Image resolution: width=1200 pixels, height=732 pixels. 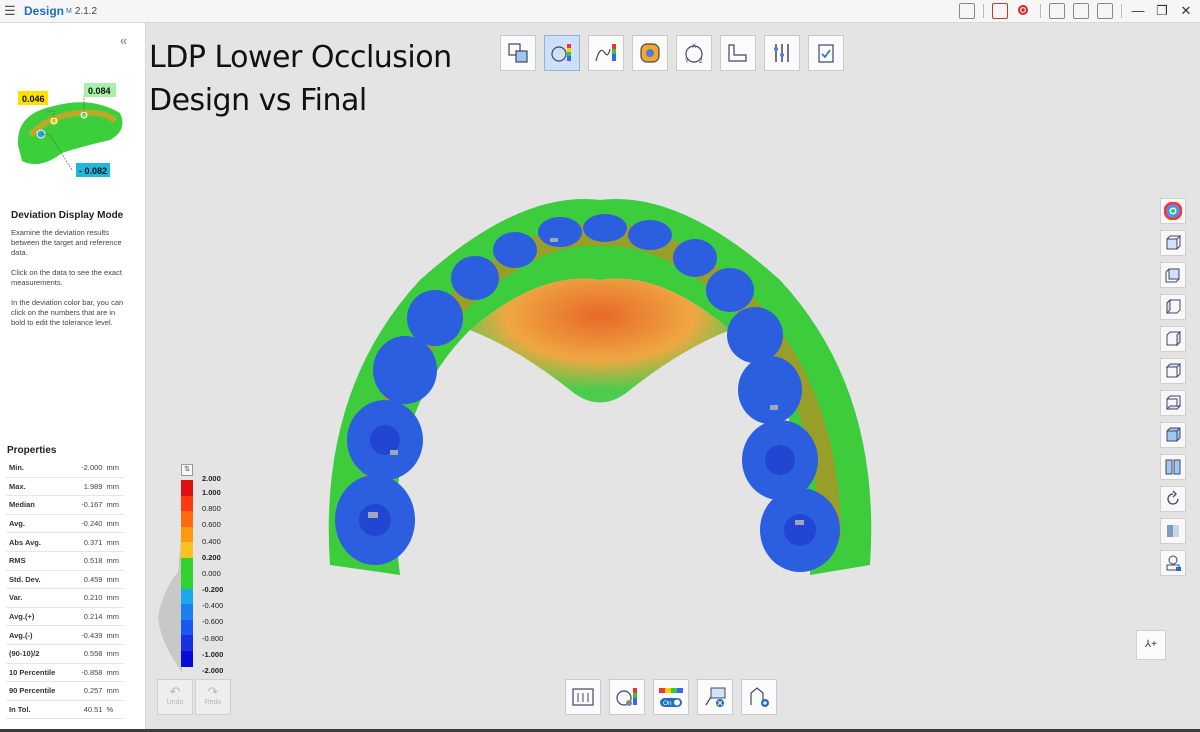 What do you see at coordinates (187, 470) in the screenshot?
I see `colorbar-settings-icon: ⇅` at bounding box center [187, 470].